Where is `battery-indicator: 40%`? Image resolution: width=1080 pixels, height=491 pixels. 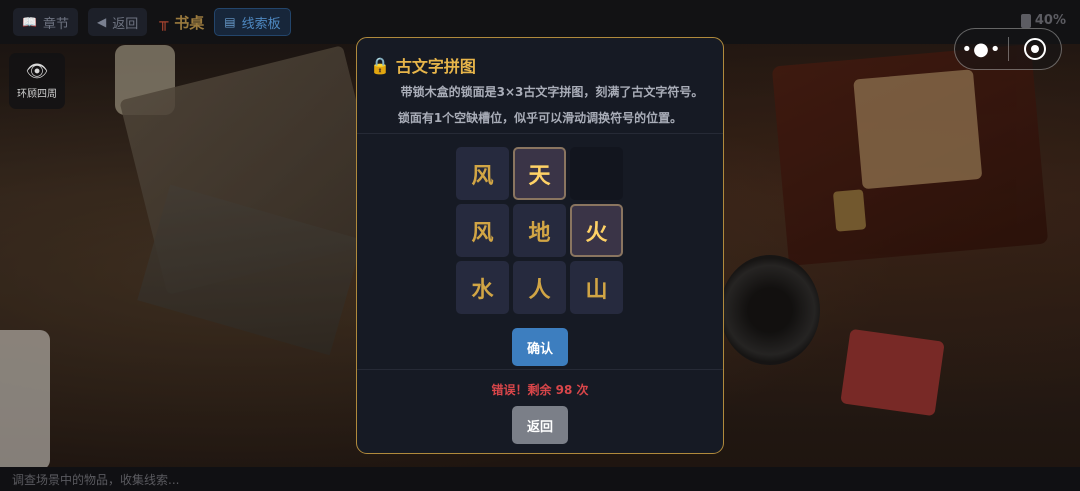 battery-indicator: 40% is located at coordinates (1043, 20).